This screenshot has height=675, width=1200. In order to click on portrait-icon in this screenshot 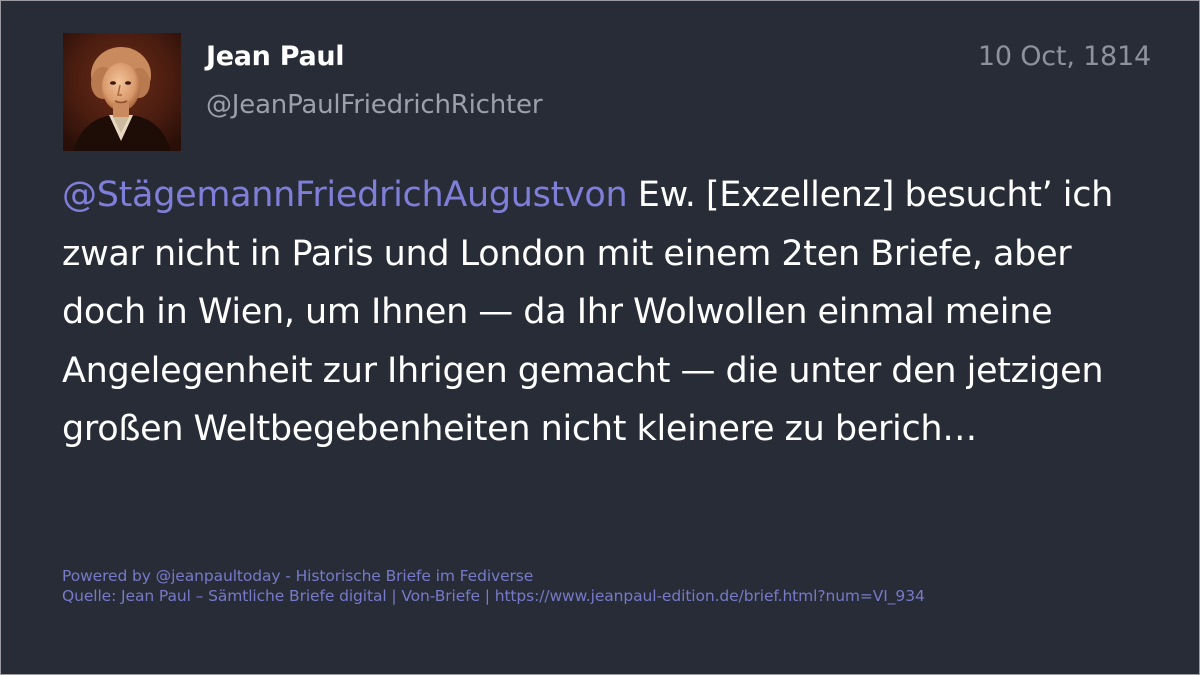, I will do `click(122, 92)`.